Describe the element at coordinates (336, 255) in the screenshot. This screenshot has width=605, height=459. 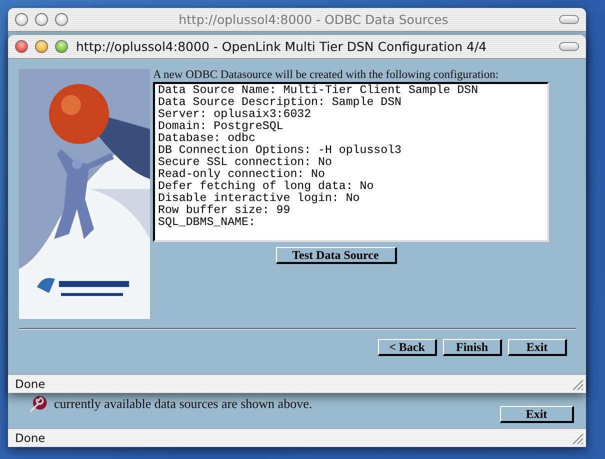
I see `test-data-source-button: Test Data Source` at that location.